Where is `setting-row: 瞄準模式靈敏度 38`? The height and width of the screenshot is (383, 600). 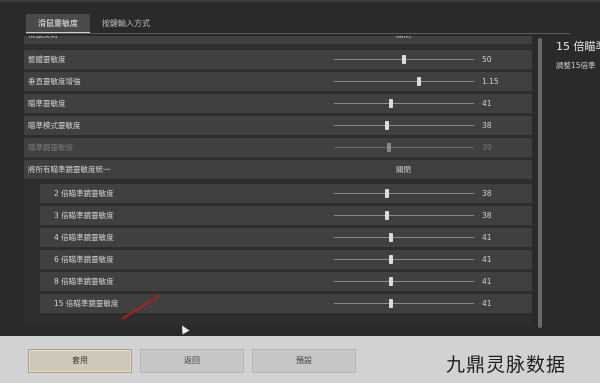
setting-row: 瞄準模式靈敏度 38 is located at coordinates (278, 125).